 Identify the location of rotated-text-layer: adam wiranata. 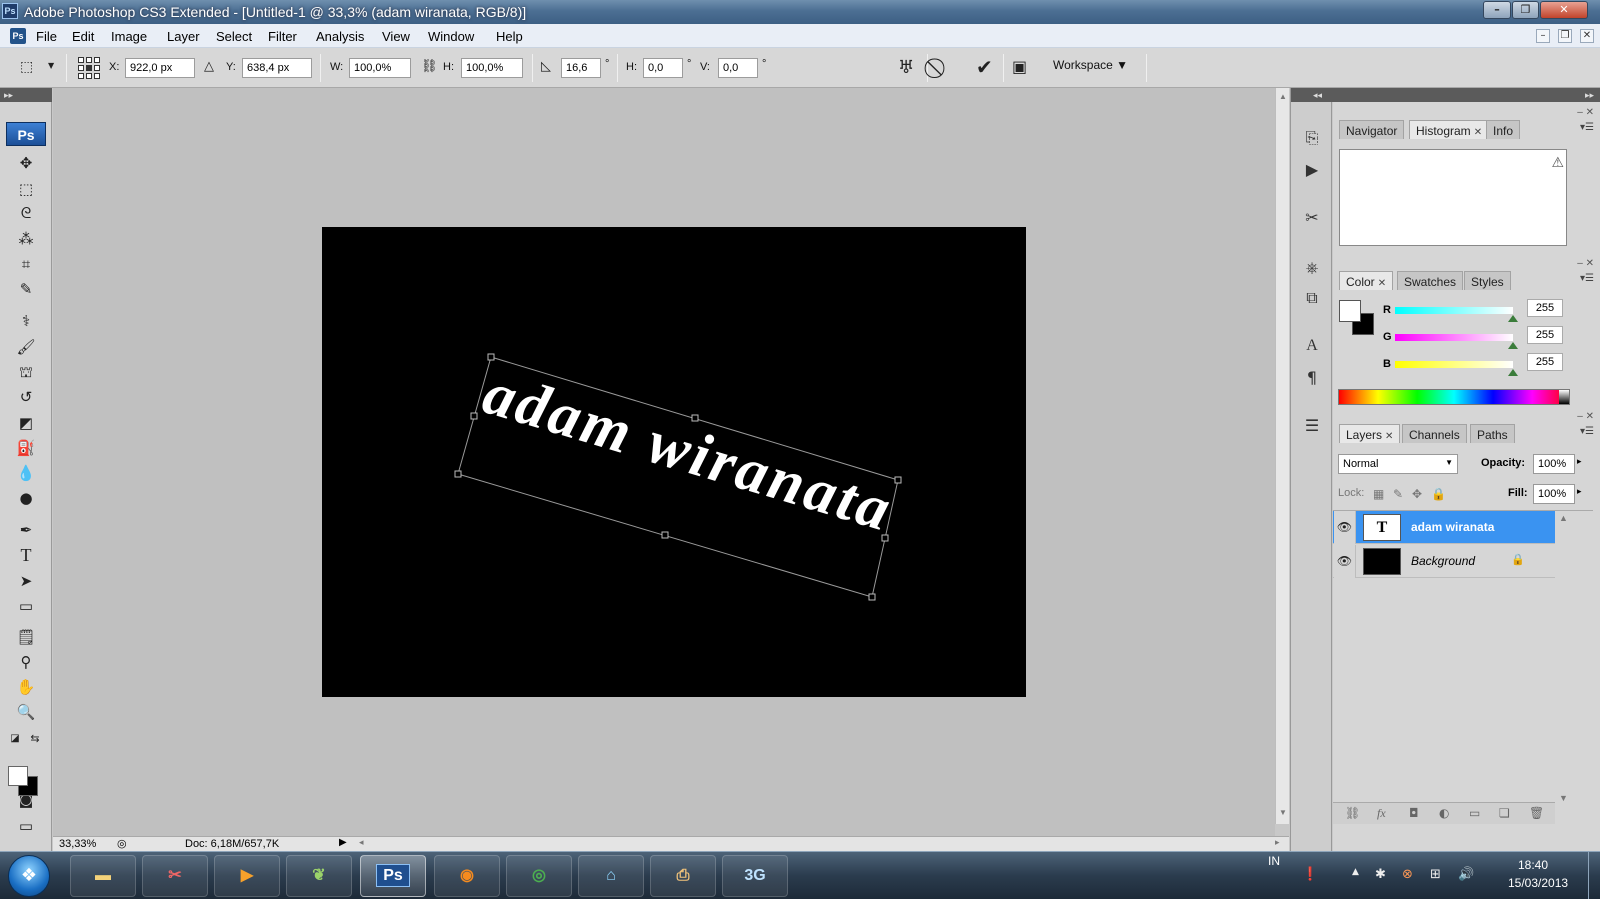
(688, 452).